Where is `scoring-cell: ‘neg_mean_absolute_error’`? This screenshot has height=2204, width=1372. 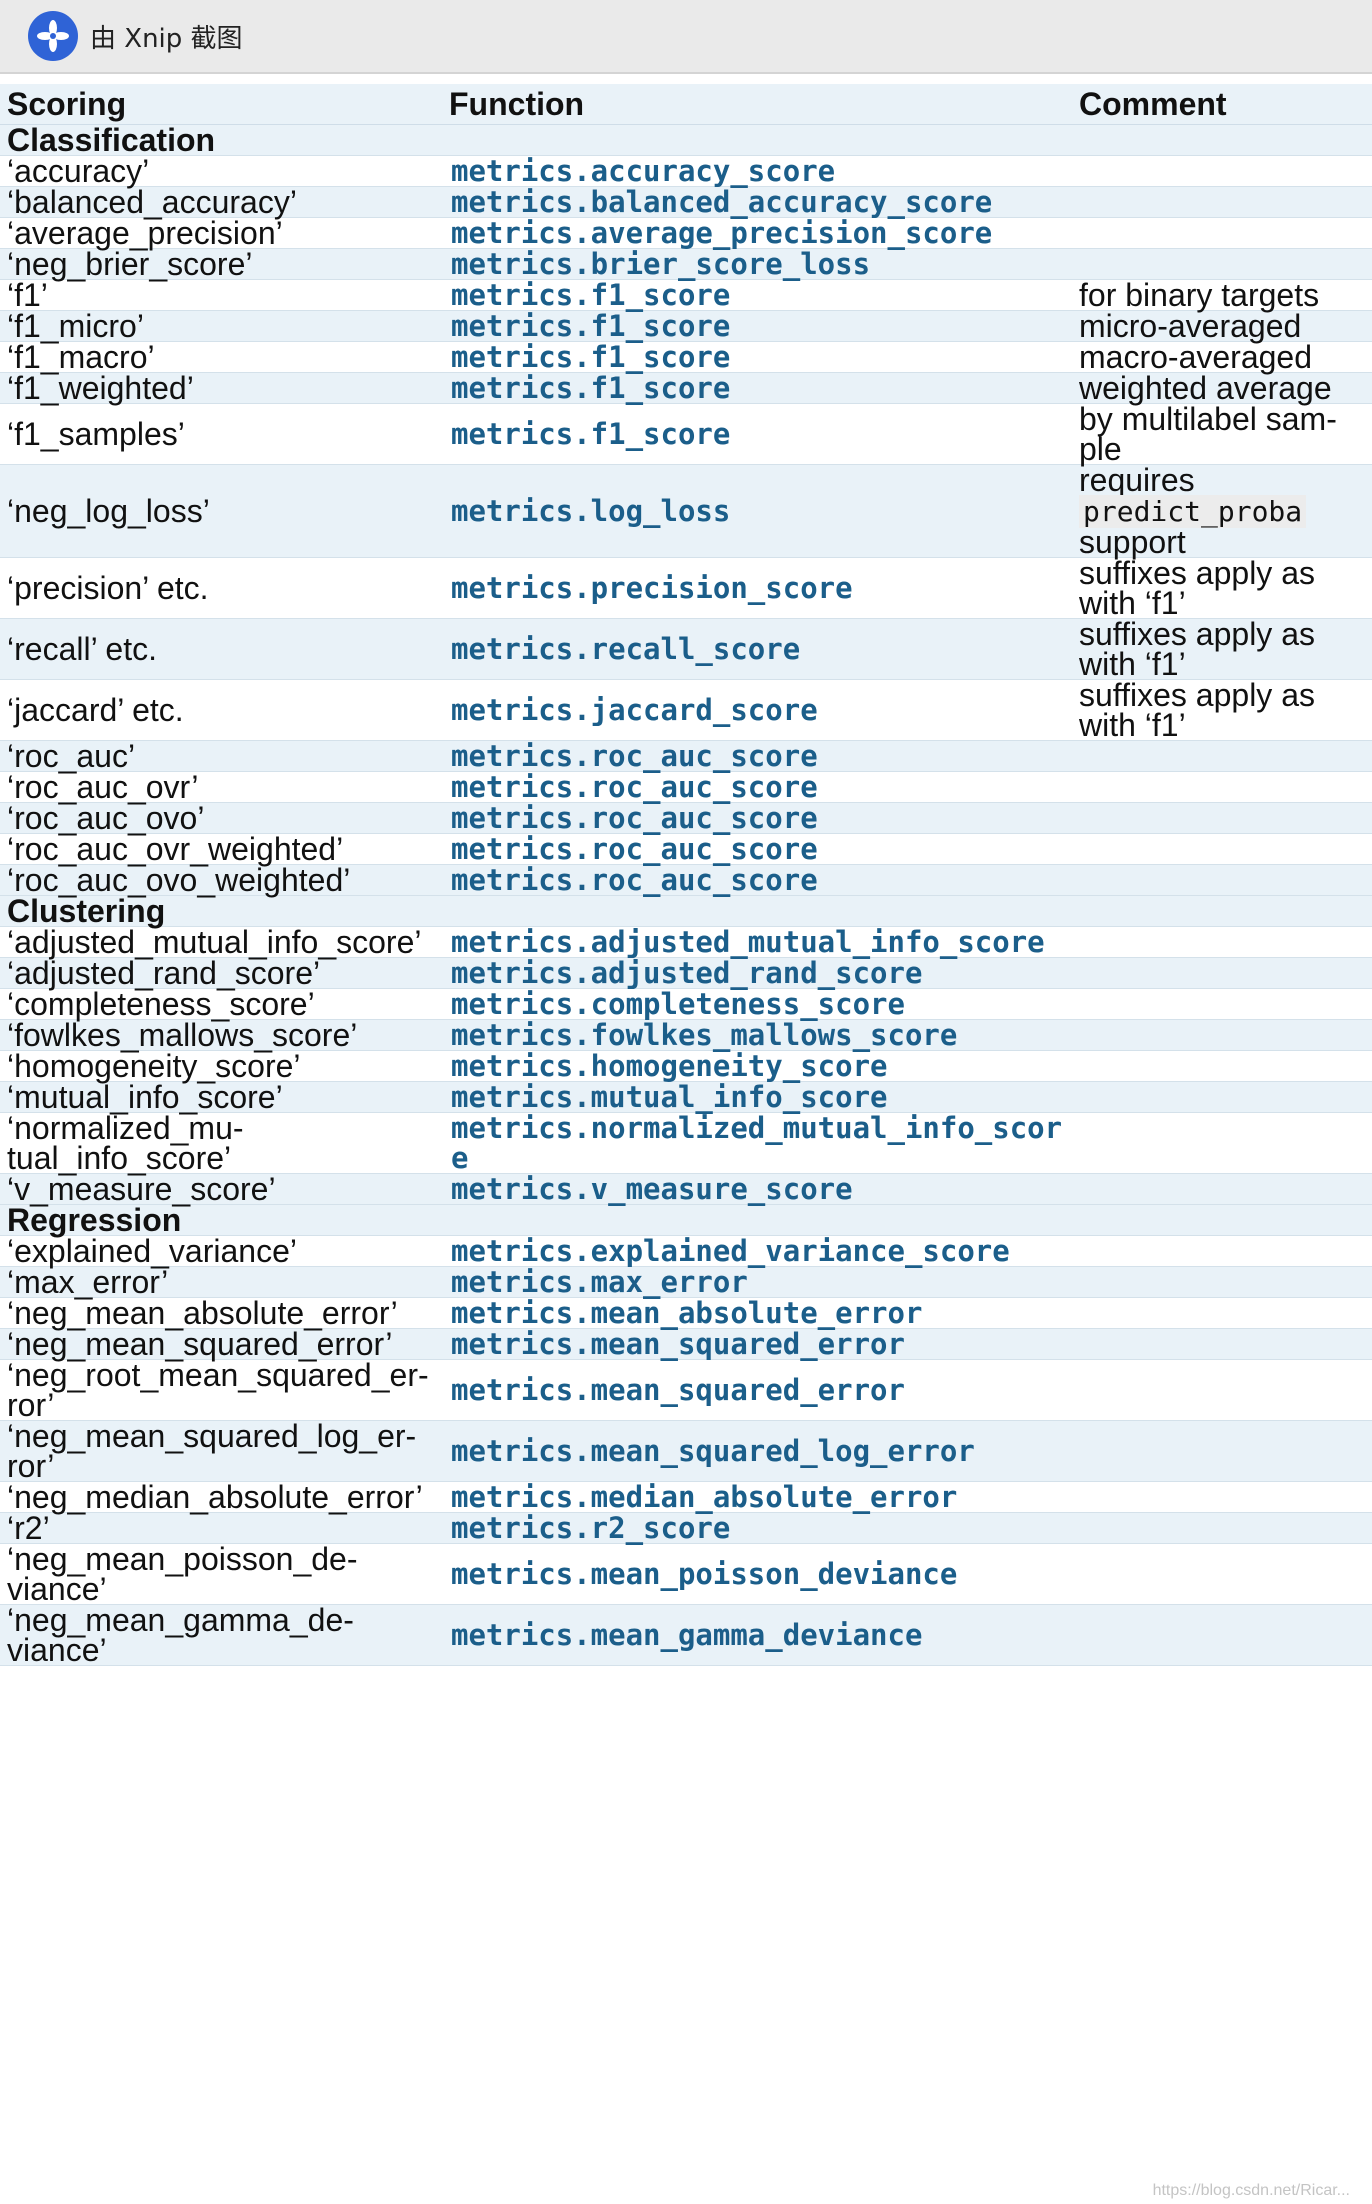
scoring-cell: ‘neg_mean_absolute_error’ is located at coordinates (221, 1313).